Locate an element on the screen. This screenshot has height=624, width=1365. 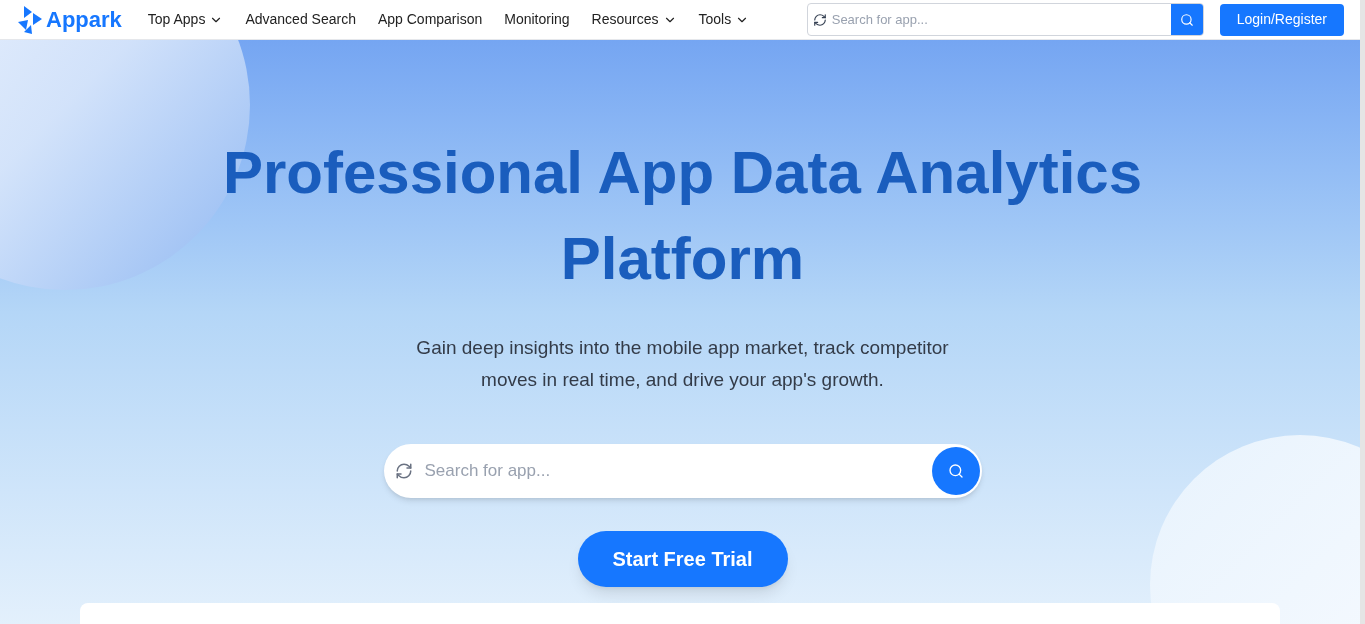
hero-subtitle: Gain deep insights into the mobile app market, track competitor moves in real time, and drive your app's growth. is located at coordinates (682, 364).